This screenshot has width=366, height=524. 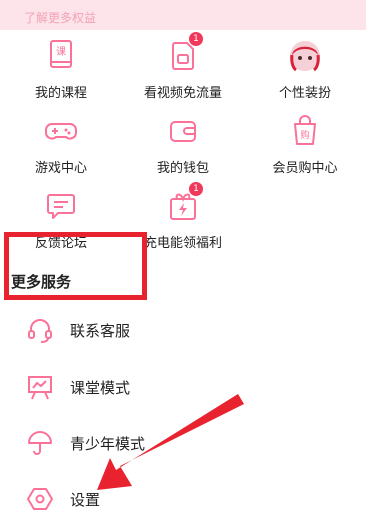 What do you see at coordinates (183, 499) in the screenshot?
I see `list-item-settings: 设置` at bounding box center [183, 499].